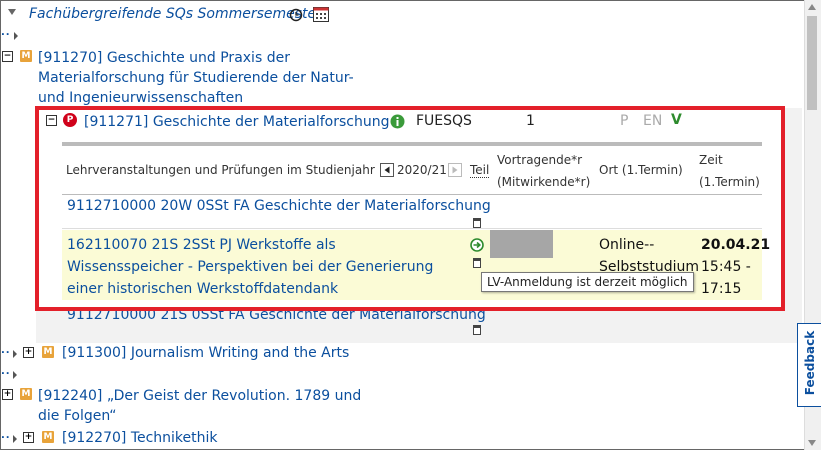 The height and width of the screenshot is (452, 822). What do you see at coordinates (653, 121) in the screenshot?
I see `flag-en: EN` at bounding box center [653, 121].